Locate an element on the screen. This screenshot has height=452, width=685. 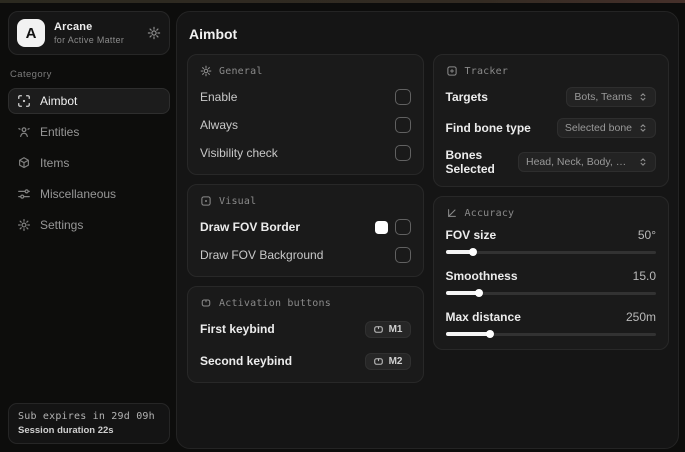
fov-border-color-swatch is located at coordinates (381, 227).